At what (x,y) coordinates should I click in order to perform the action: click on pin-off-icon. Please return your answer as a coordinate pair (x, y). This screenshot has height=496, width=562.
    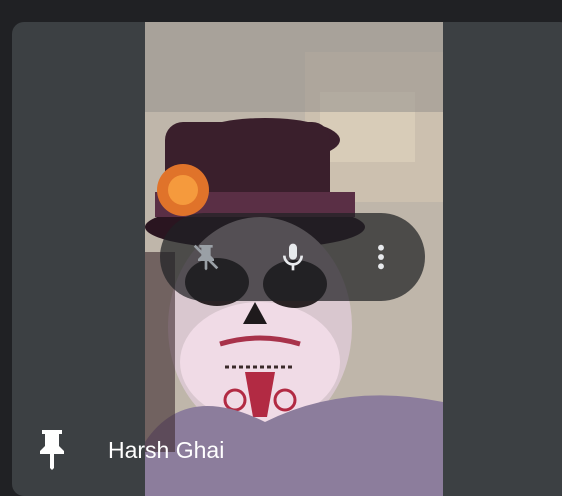
    Looking at the image, I should click on (206, 257).